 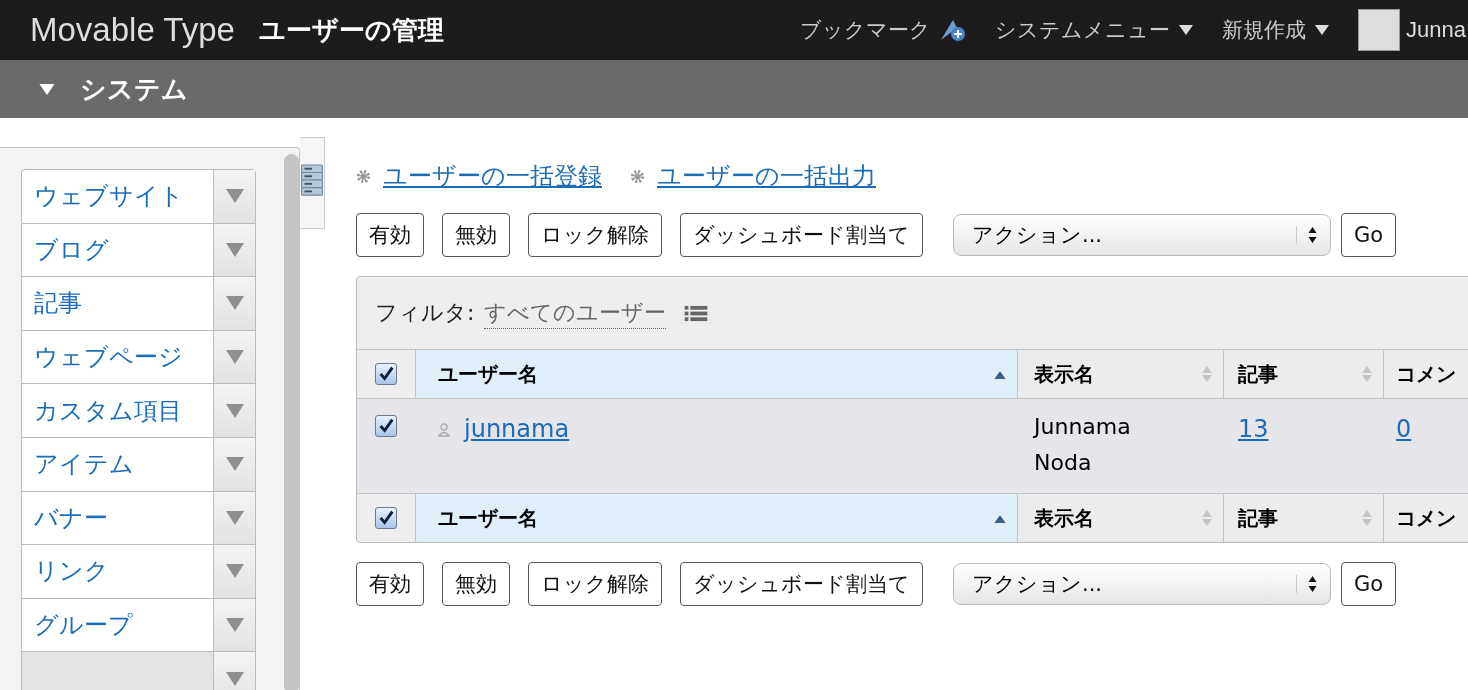 What do you see at coordinates (138, 518) in the screenshot?
I see `sidebar-item: バナー` at bounding box center [138, 518].